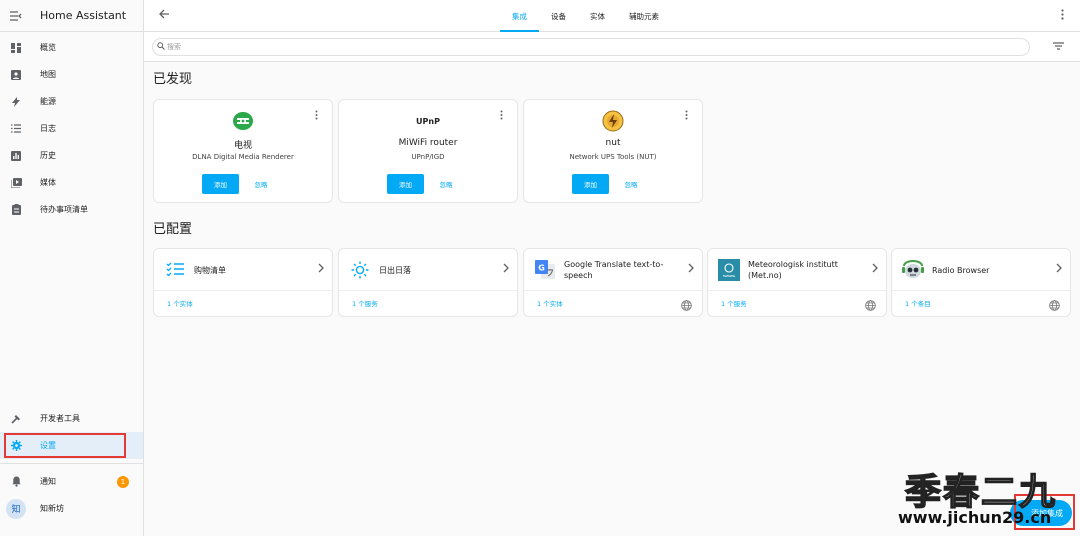 The width and height of the screenshot is (1080, 536). I want to click on notification-badge: 1, so click(123, 481).